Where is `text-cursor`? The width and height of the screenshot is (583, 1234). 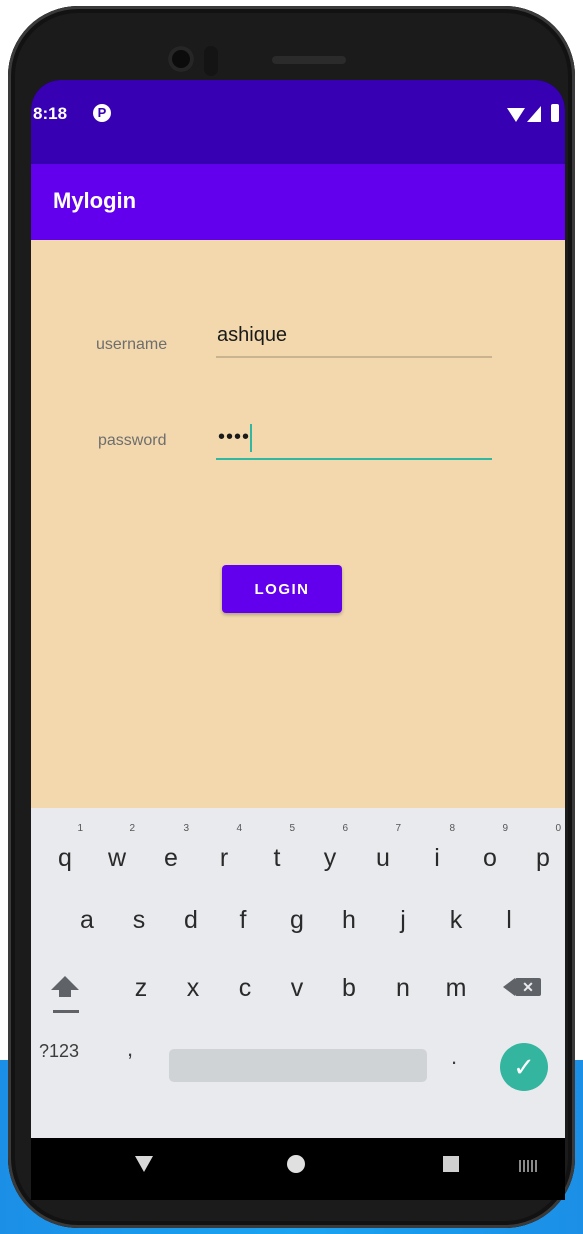 text-cursor is located at coordinates (251, 438).